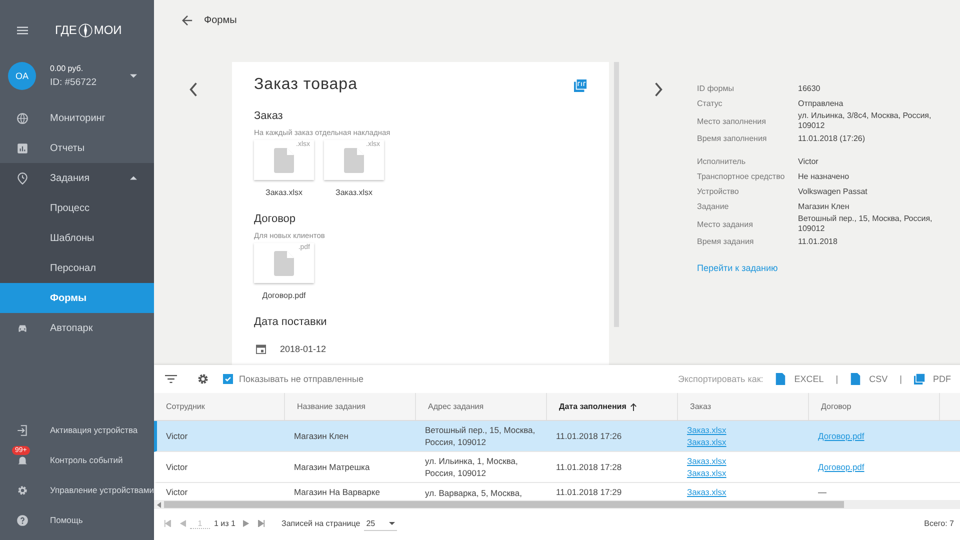  I want to click on section-title: Заказ, so click(269, 116).